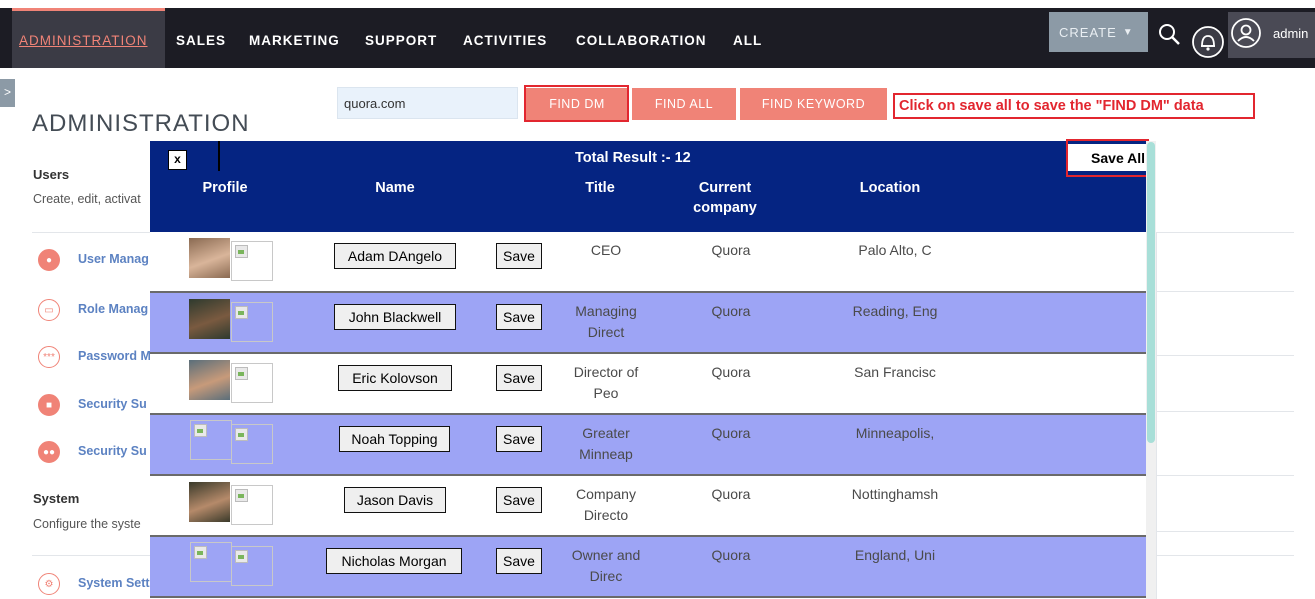 Image resolution: width=1315 pixels, height=599 pixels. I want to click on contact-name-button: John Blackwell, so click(395, 317).